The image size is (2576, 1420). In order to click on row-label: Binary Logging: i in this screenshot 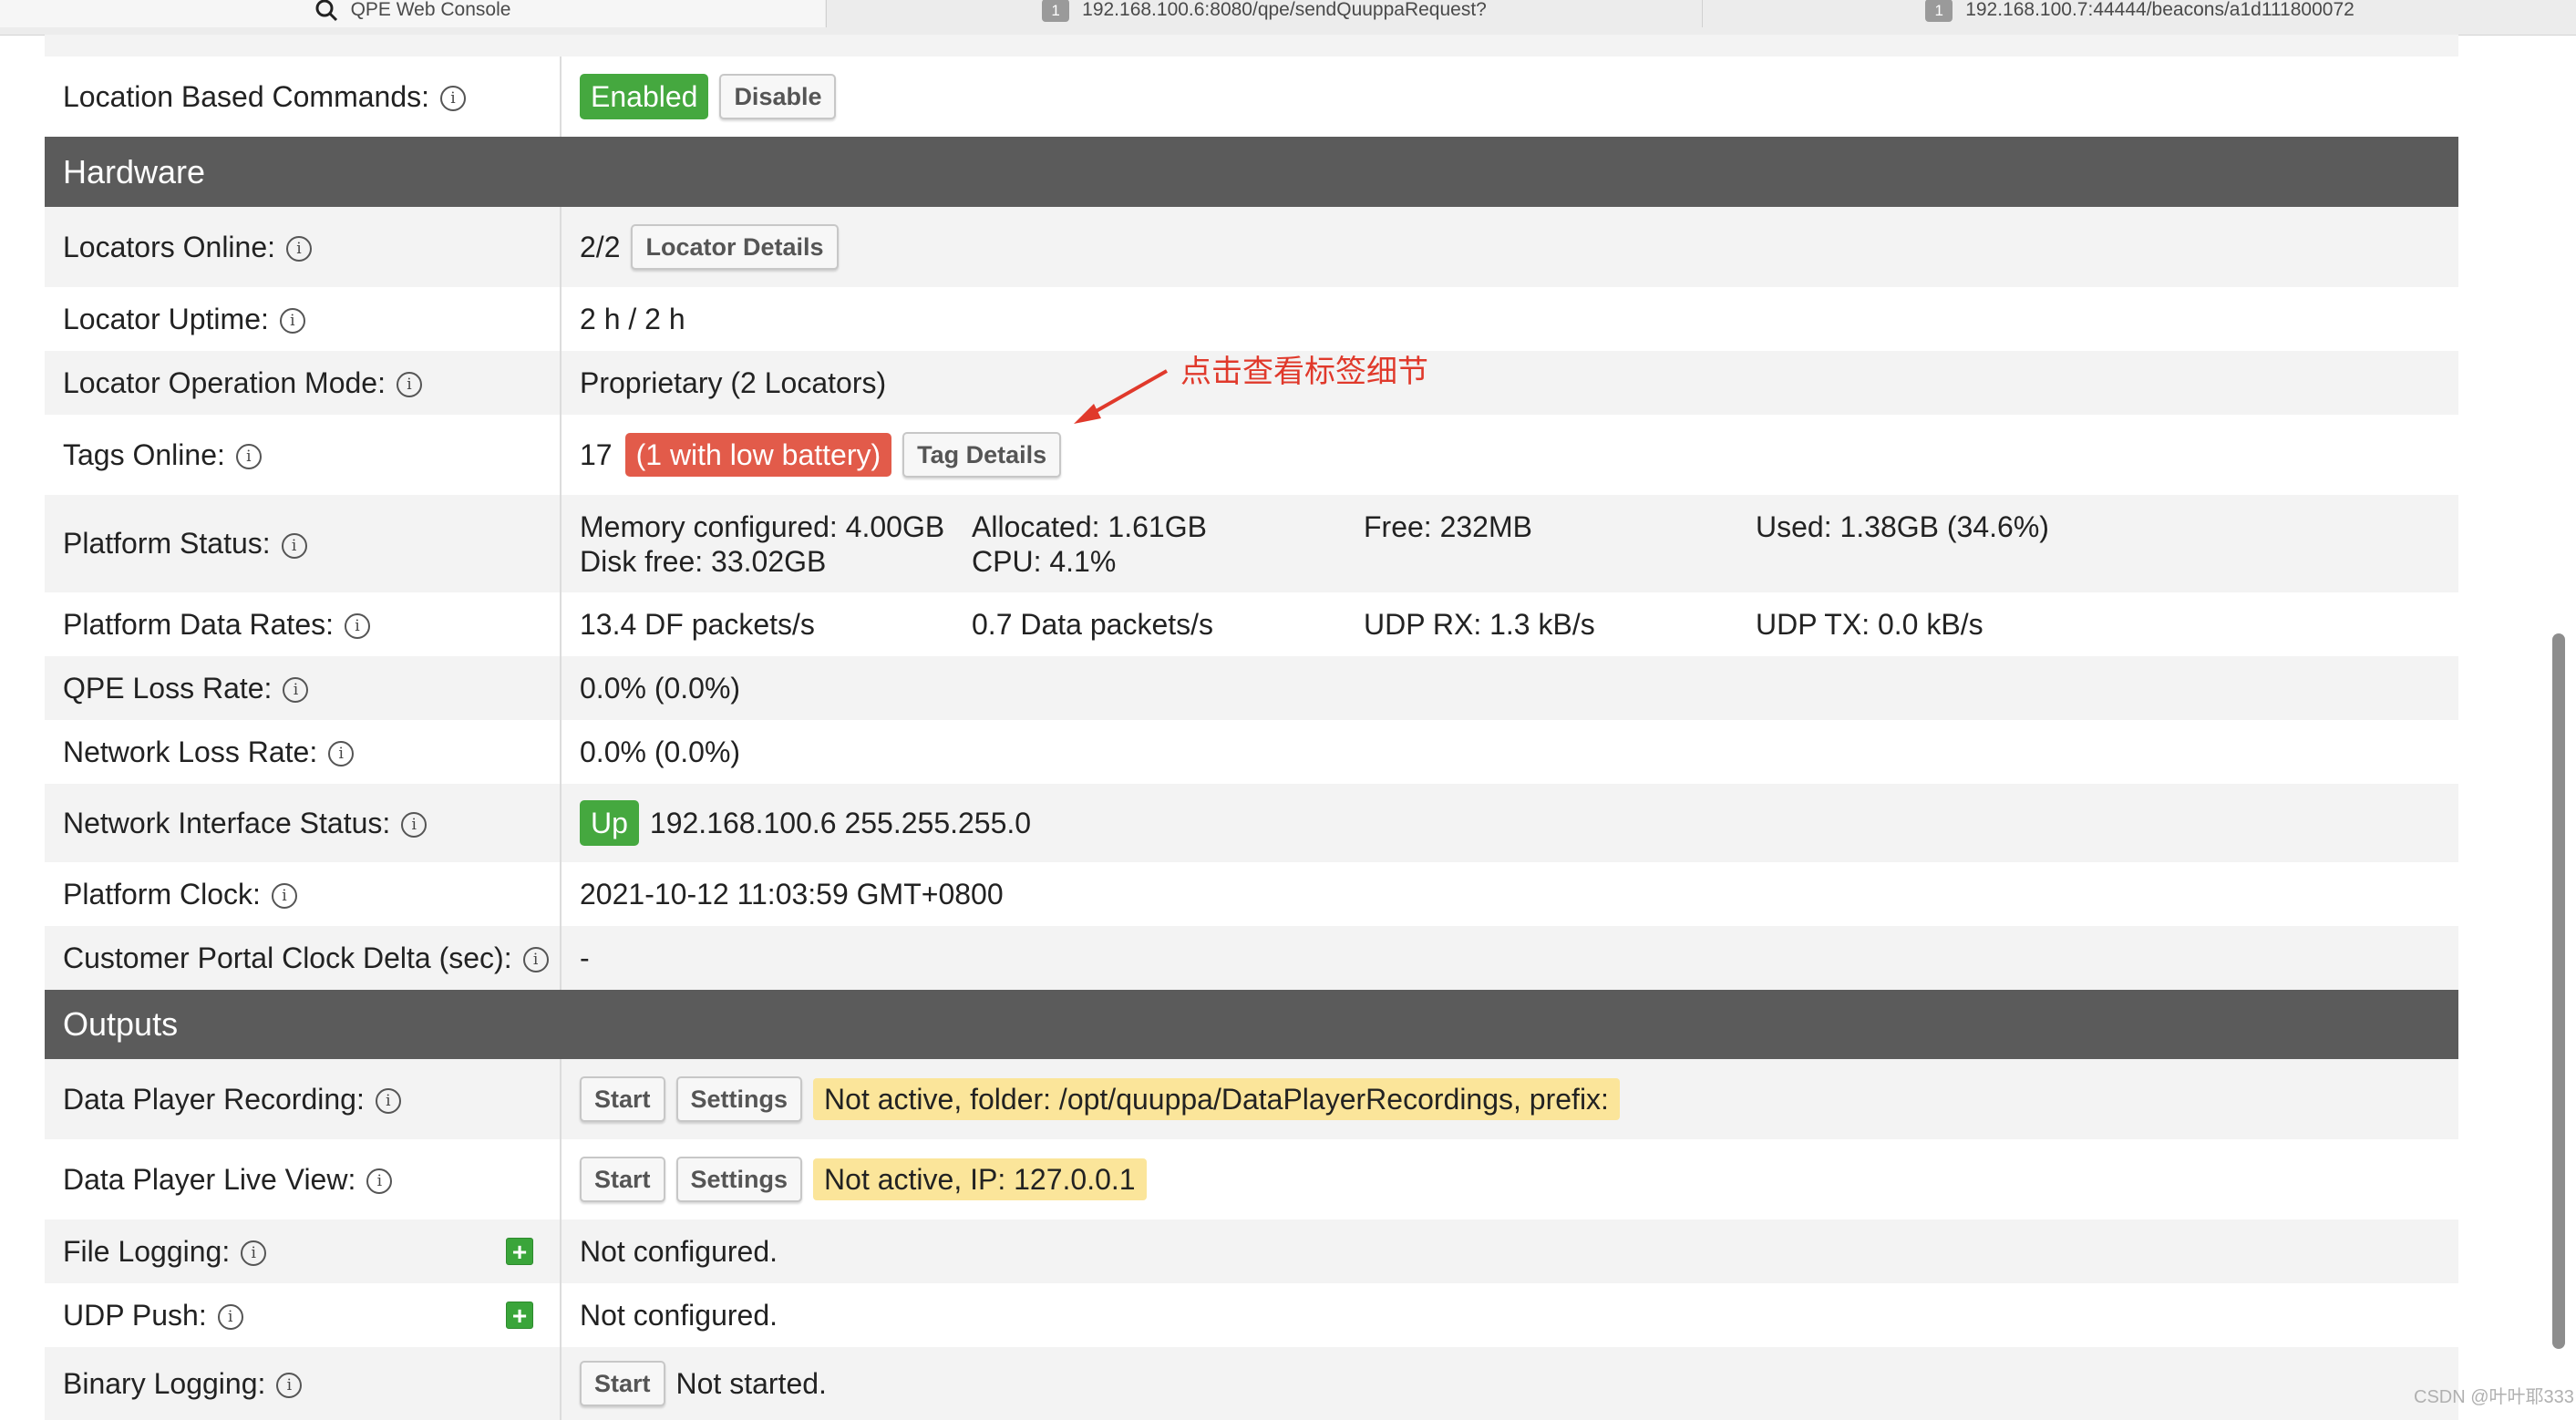, I will do `click(303, 1384)`.